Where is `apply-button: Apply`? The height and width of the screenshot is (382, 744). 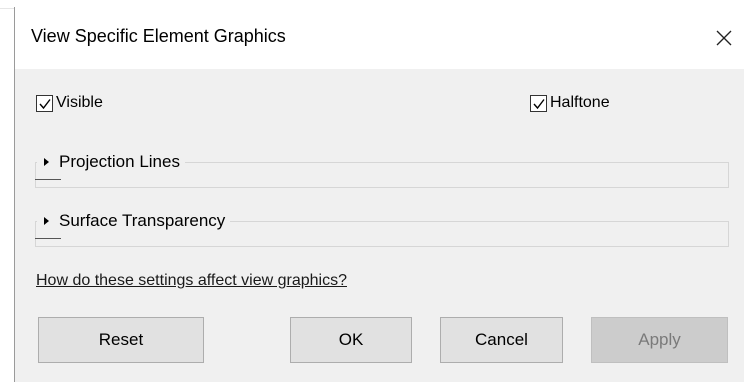 apply-button: Apply is located at coordinates (659, 340).